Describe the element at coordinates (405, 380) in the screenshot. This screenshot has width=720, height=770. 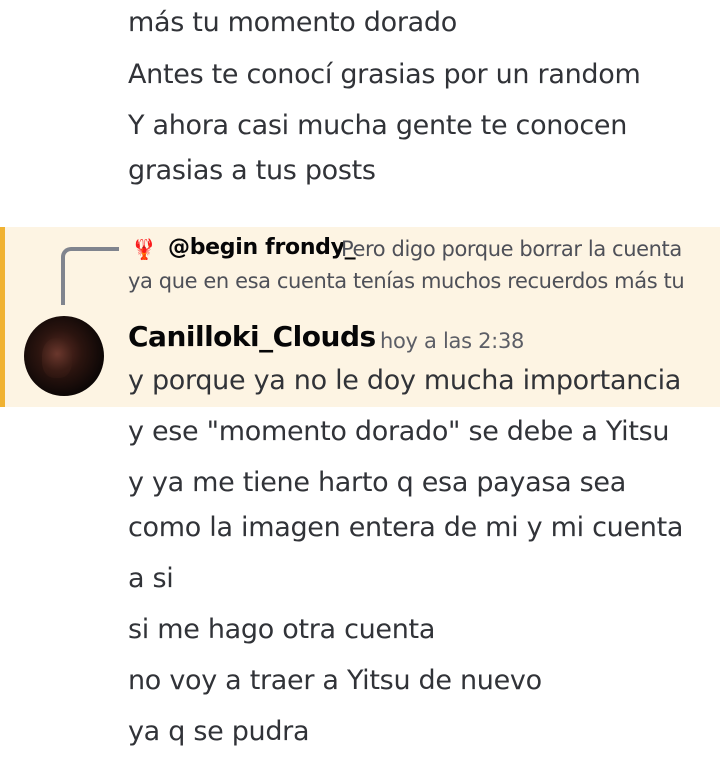
I see `message-line: y porque ya no le doy mucha importancia` at that location.